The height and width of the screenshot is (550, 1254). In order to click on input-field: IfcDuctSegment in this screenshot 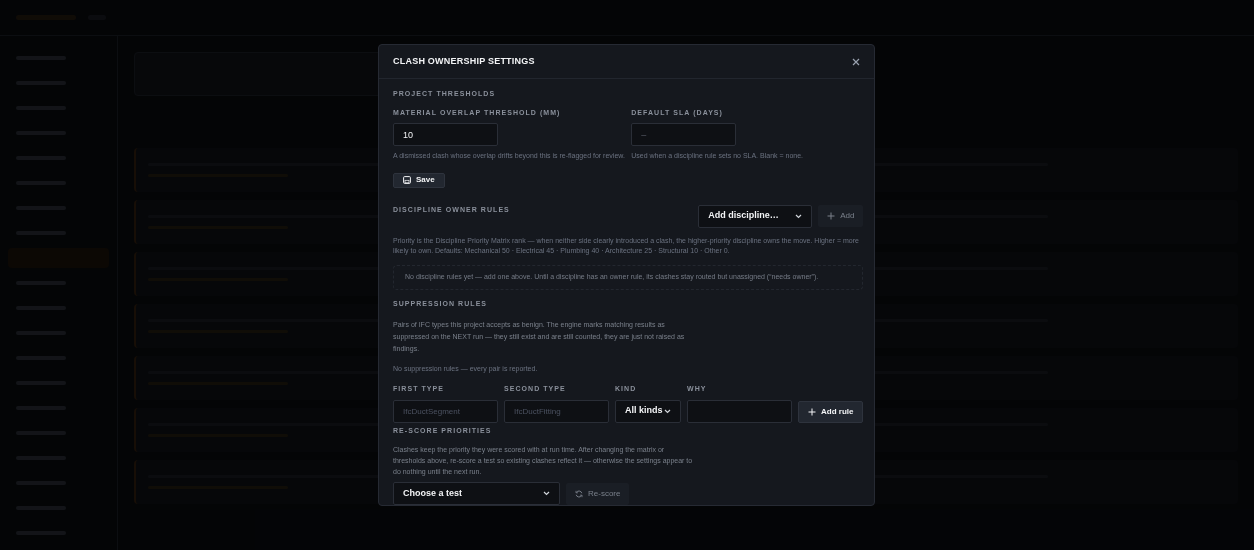, I will do `click(445, 411)`.